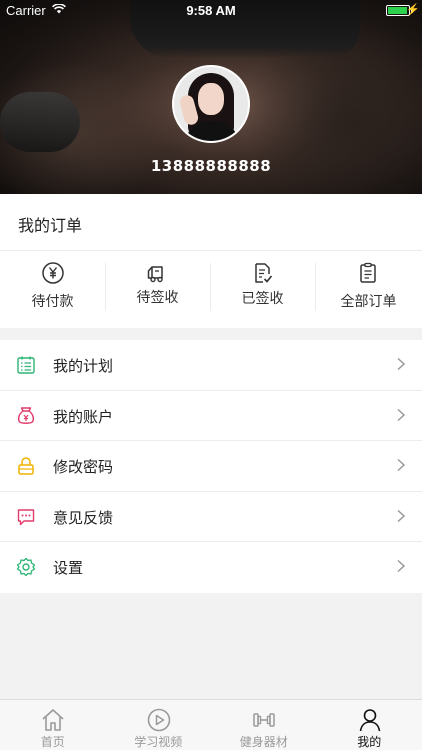 The image size is (422, 750). What do you see at coordinates (369, 720) in the screenshot?
I see `person-icon` at bounding box center [369, 720].